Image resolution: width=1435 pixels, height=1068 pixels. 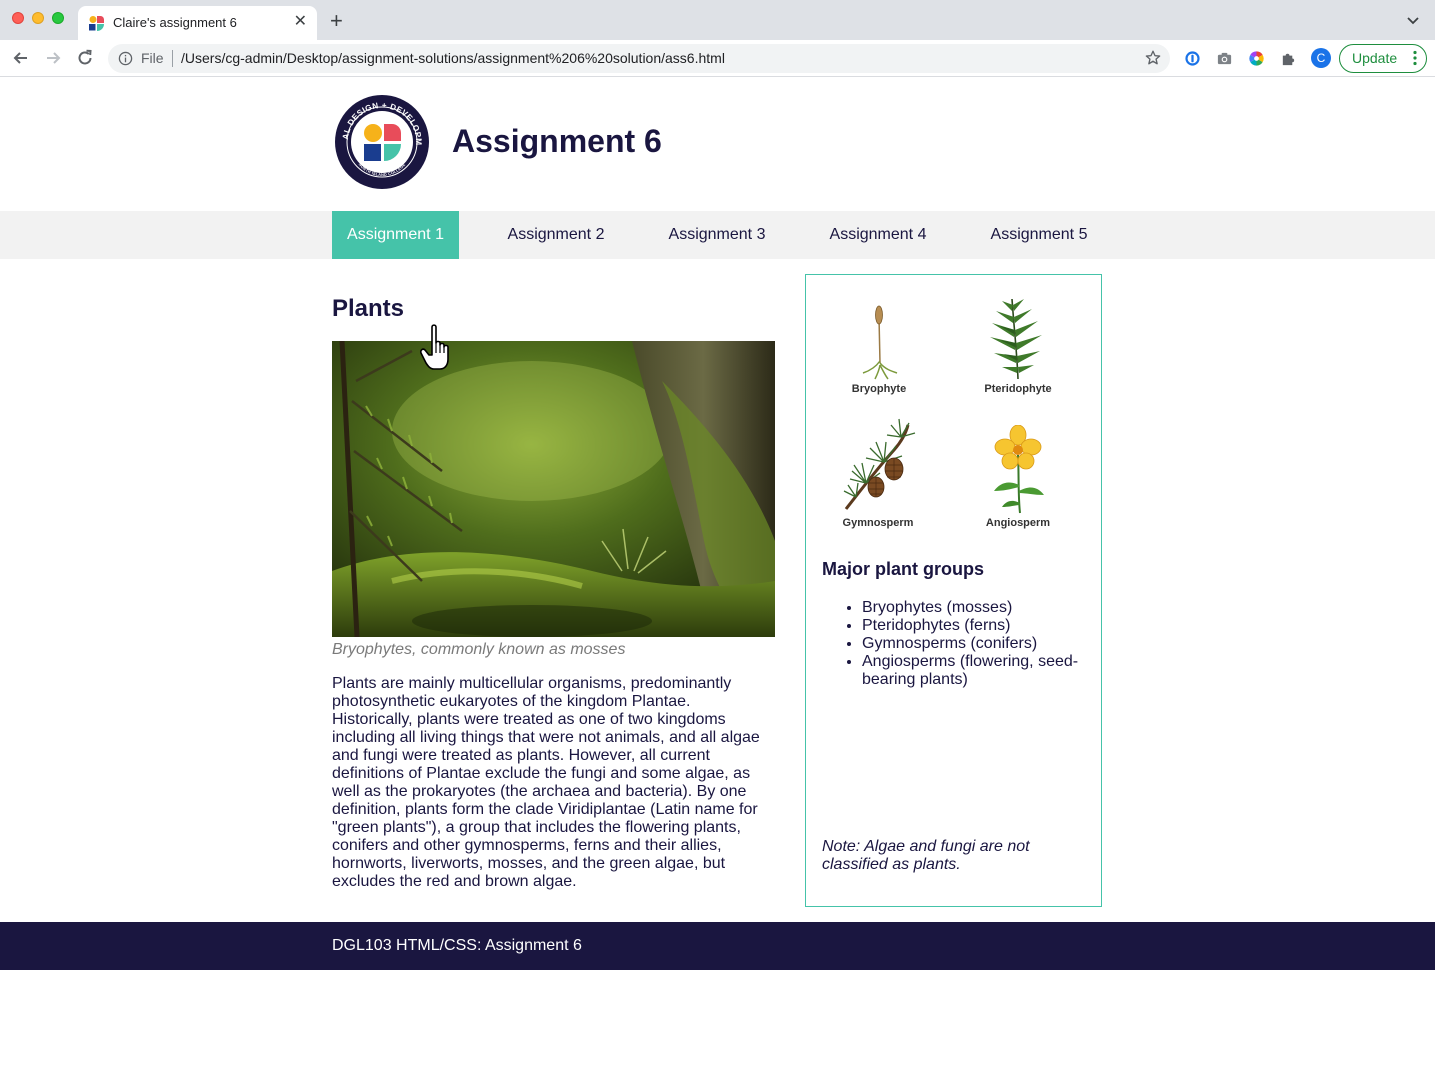 What do you see at coordinates (975, 644) in the screenshot?
I see `list-item: Gymnosperms (conifers)` at bounding box center [975, 644].